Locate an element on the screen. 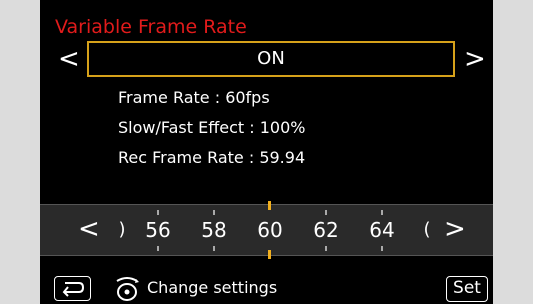  back-button is located at coordinates (72, 288).